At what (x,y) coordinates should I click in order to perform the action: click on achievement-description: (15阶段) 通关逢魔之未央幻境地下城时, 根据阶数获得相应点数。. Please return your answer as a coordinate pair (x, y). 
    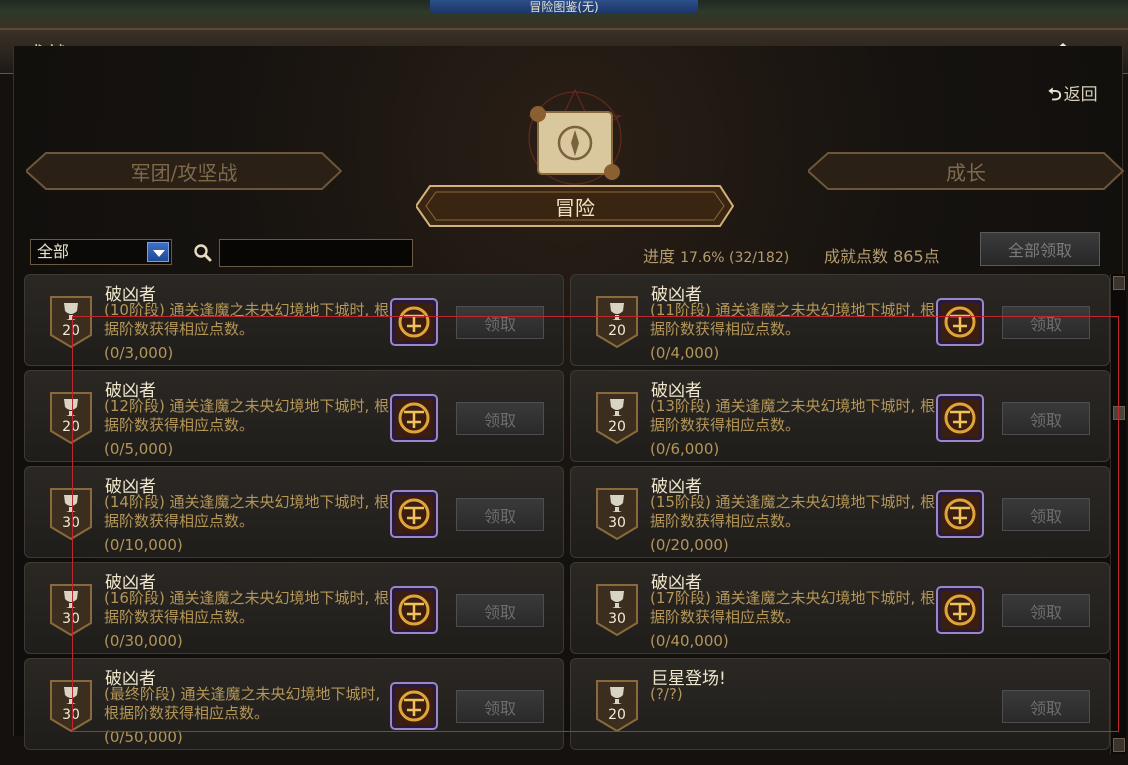
    Looking at the image, I should click on (793, 511).